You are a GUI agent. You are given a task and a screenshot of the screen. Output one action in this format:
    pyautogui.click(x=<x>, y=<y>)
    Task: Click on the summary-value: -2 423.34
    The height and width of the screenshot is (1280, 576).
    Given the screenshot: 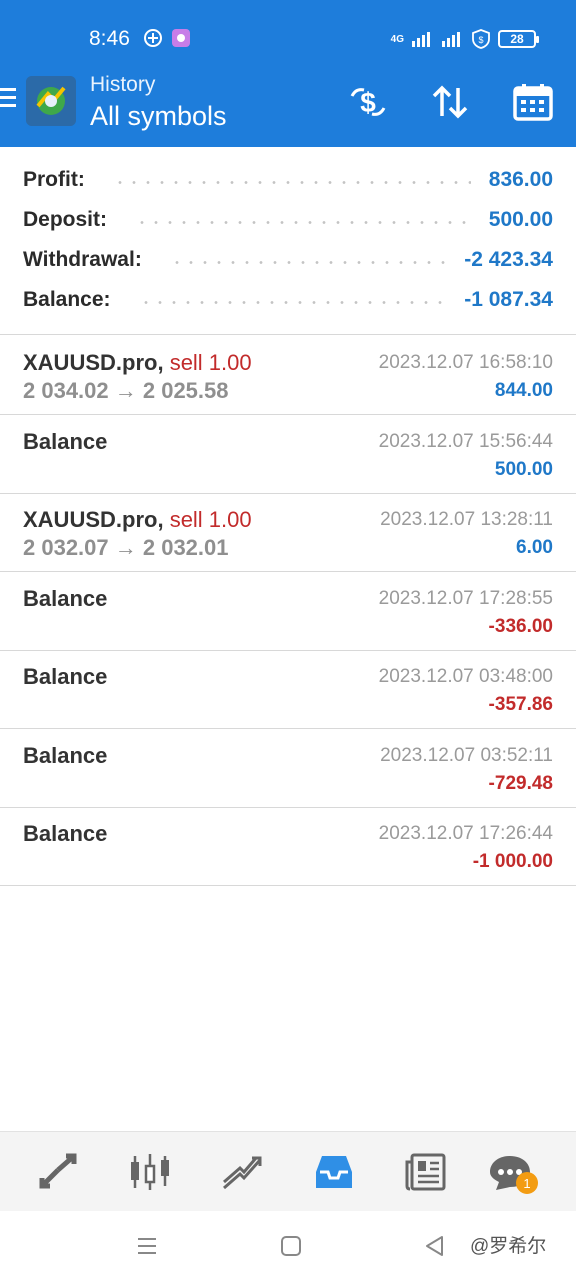 What is the action you would take?
    pyautogui.click(x=508, y=259)
    